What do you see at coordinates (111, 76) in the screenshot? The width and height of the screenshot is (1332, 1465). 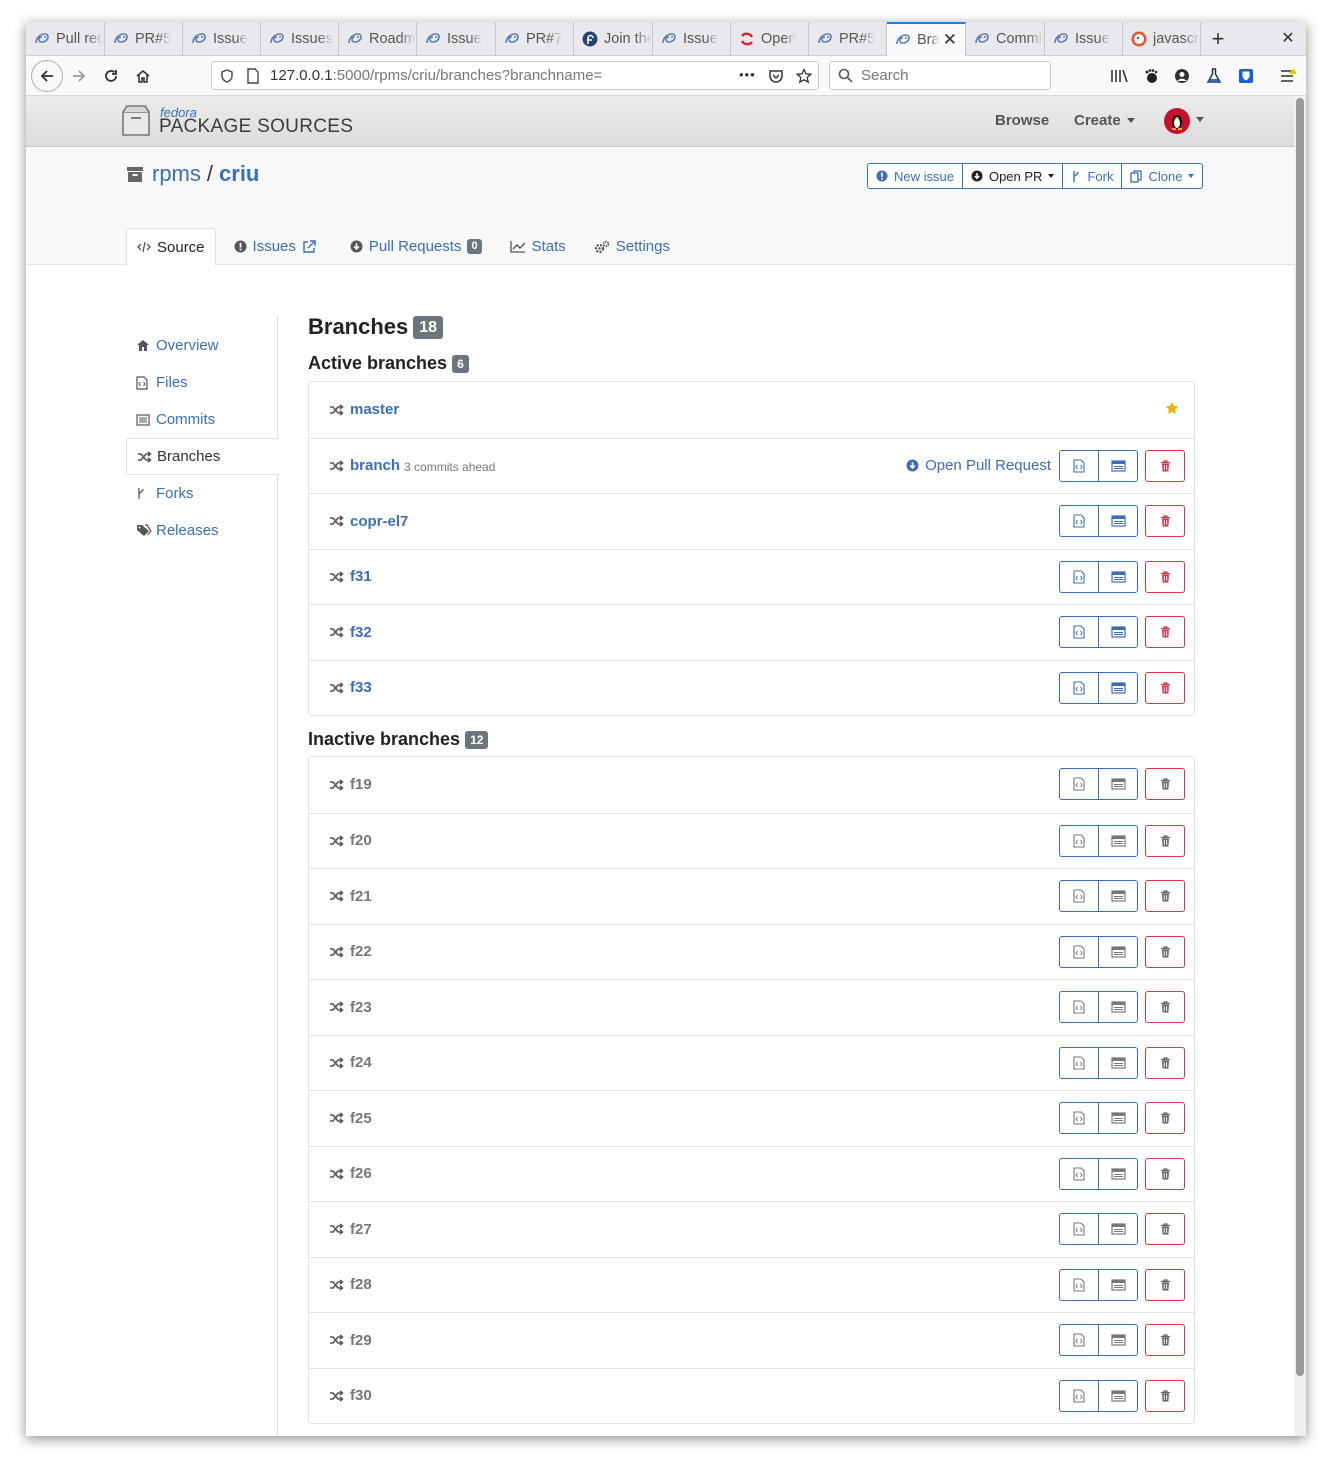 I see `reload-button` at bounding box center [111, 76].